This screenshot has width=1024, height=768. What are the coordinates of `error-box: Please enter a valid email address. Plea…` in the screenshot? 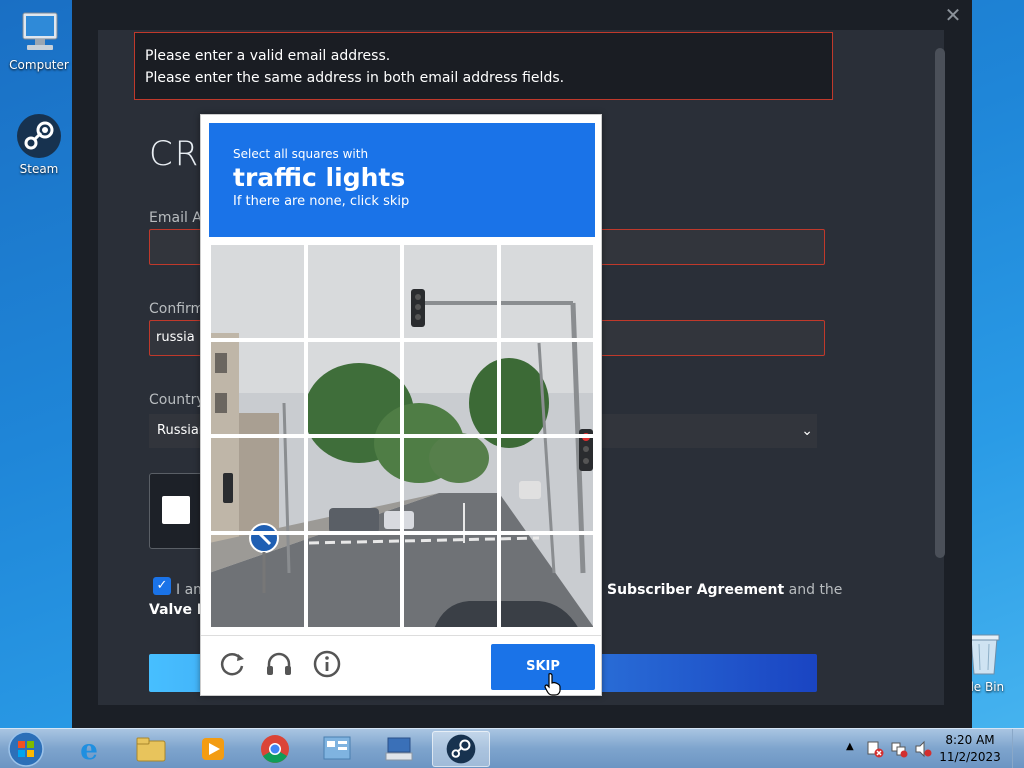 It's located at (483, 66).